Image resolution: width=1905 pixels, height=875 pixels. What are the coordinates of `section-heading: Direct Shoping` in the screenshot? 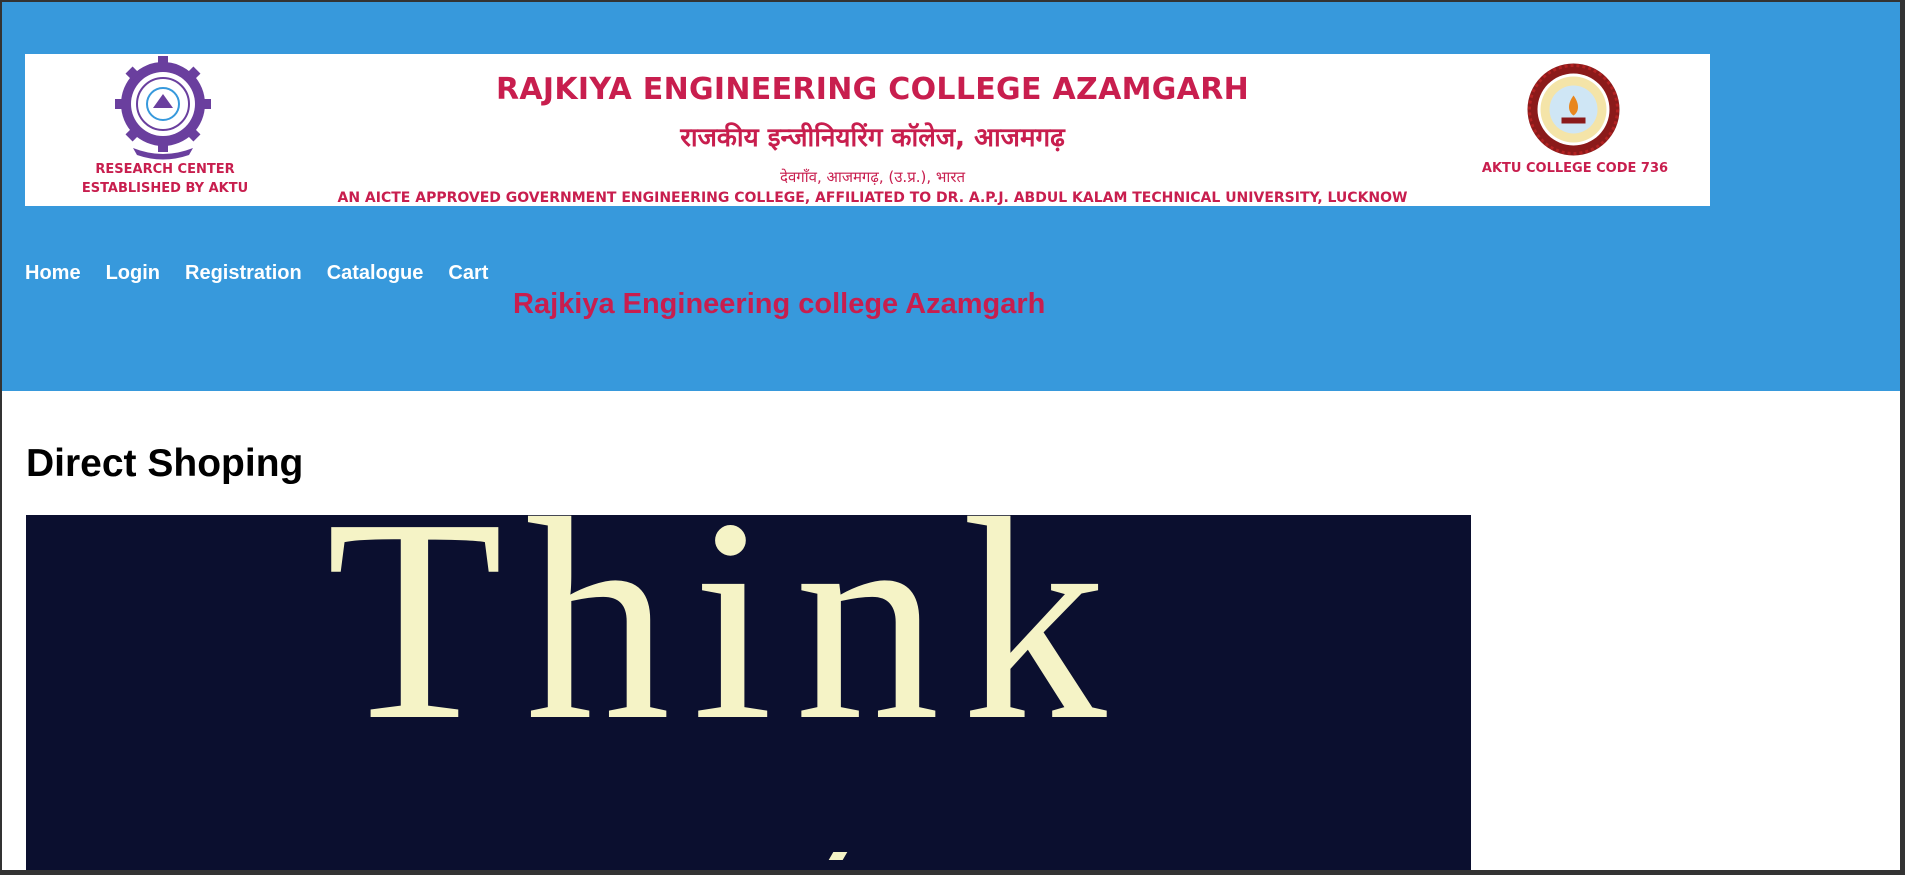 It's located at (165, 463).